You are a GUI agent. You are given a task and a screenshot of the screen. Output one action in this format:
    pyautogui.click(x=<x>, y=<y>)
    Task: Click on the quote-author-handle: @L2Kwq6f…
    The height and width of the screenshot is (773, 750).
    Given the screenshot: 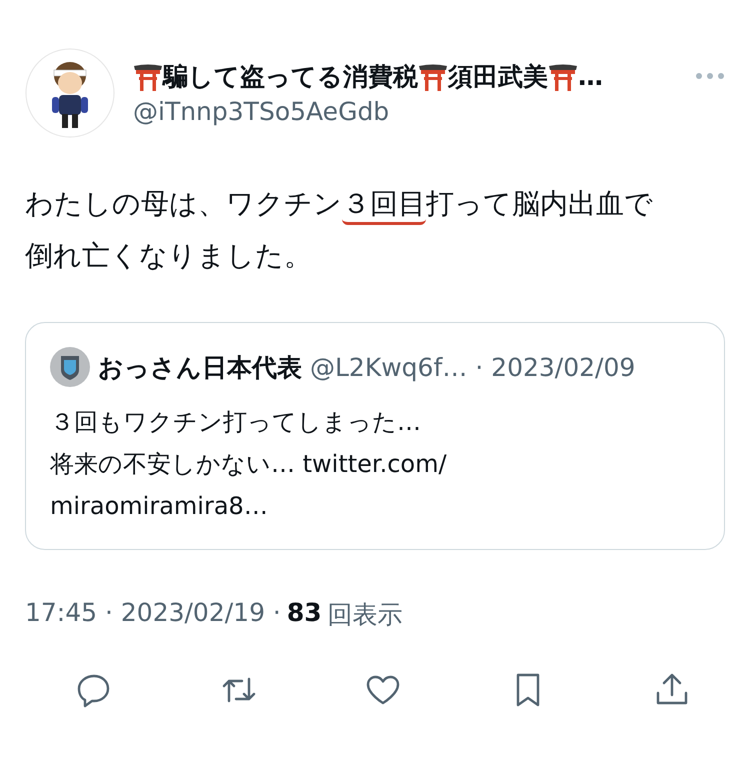 What is the action you would take?
    pyautogui.click(x=389, y=367)
    